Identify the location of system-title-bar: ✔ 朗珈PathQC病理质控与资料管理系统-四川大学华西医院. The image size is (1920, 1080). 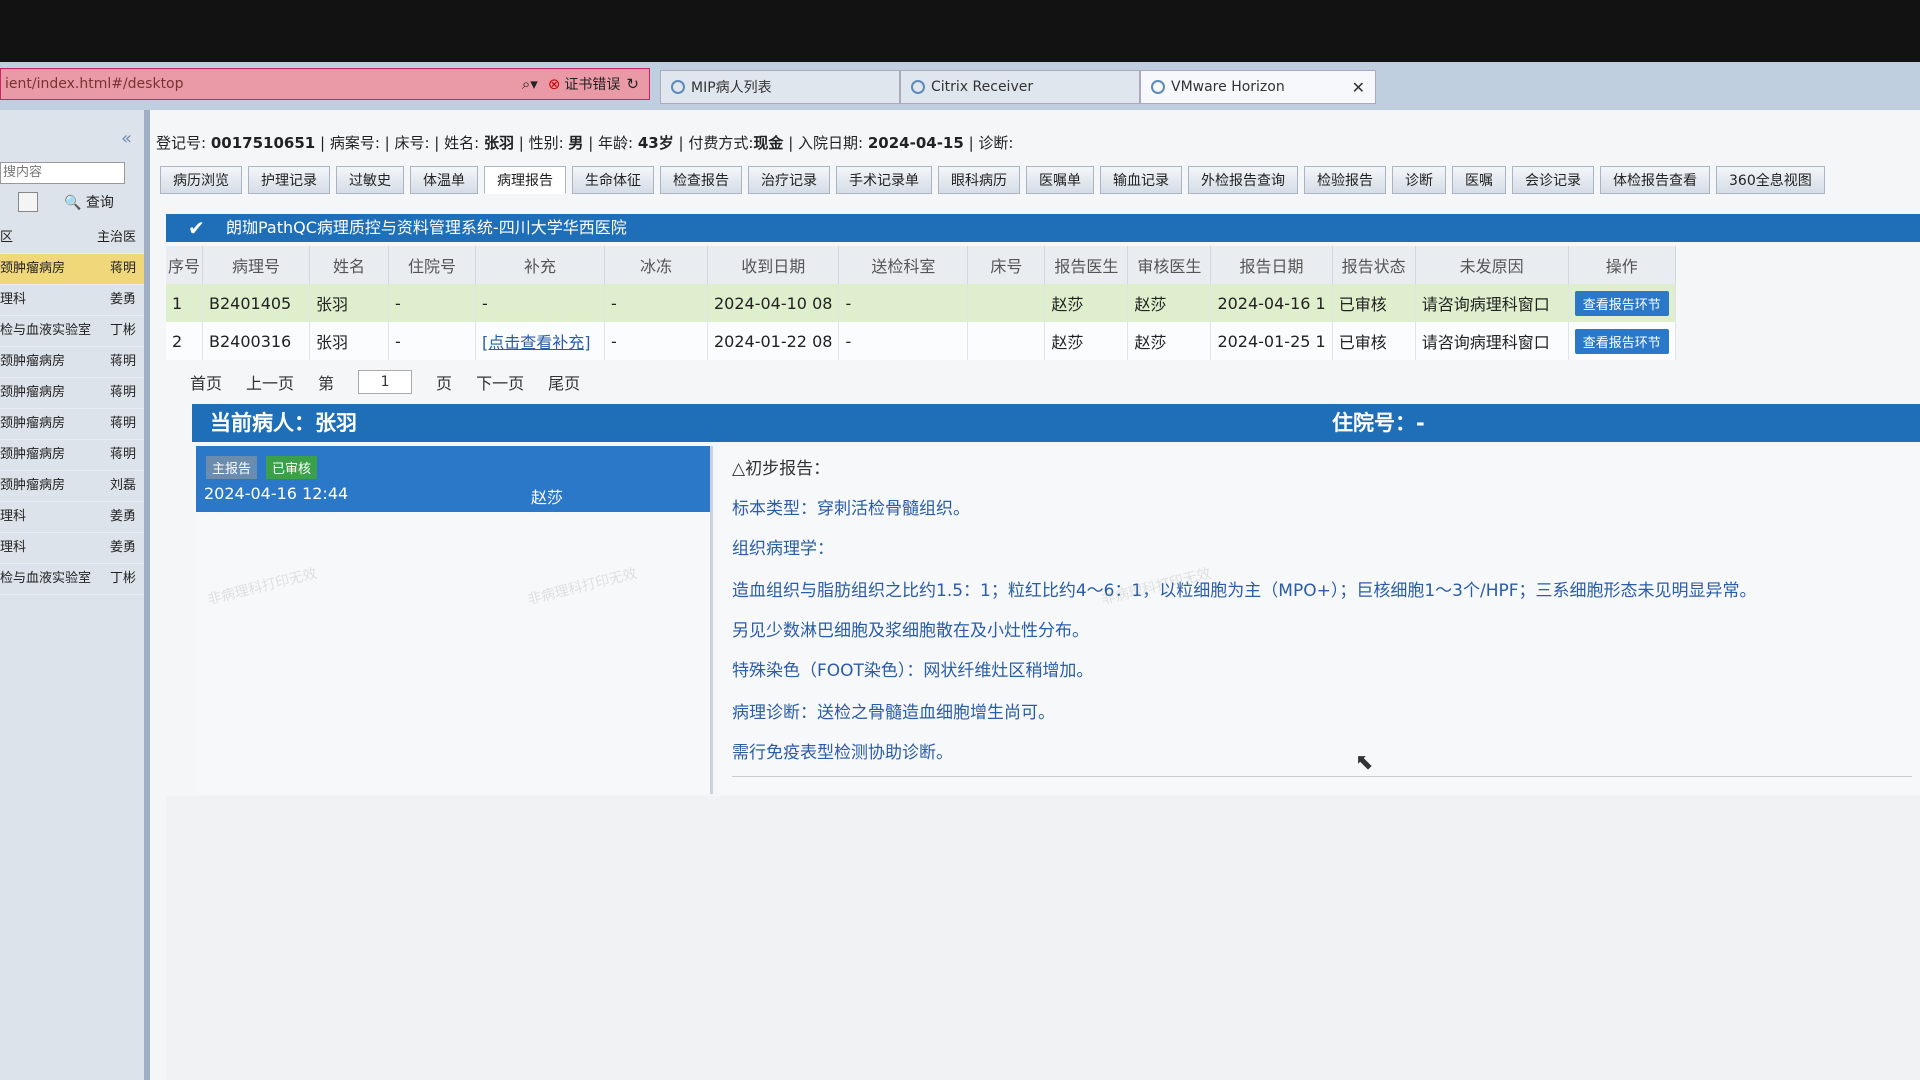
(1043, 228).